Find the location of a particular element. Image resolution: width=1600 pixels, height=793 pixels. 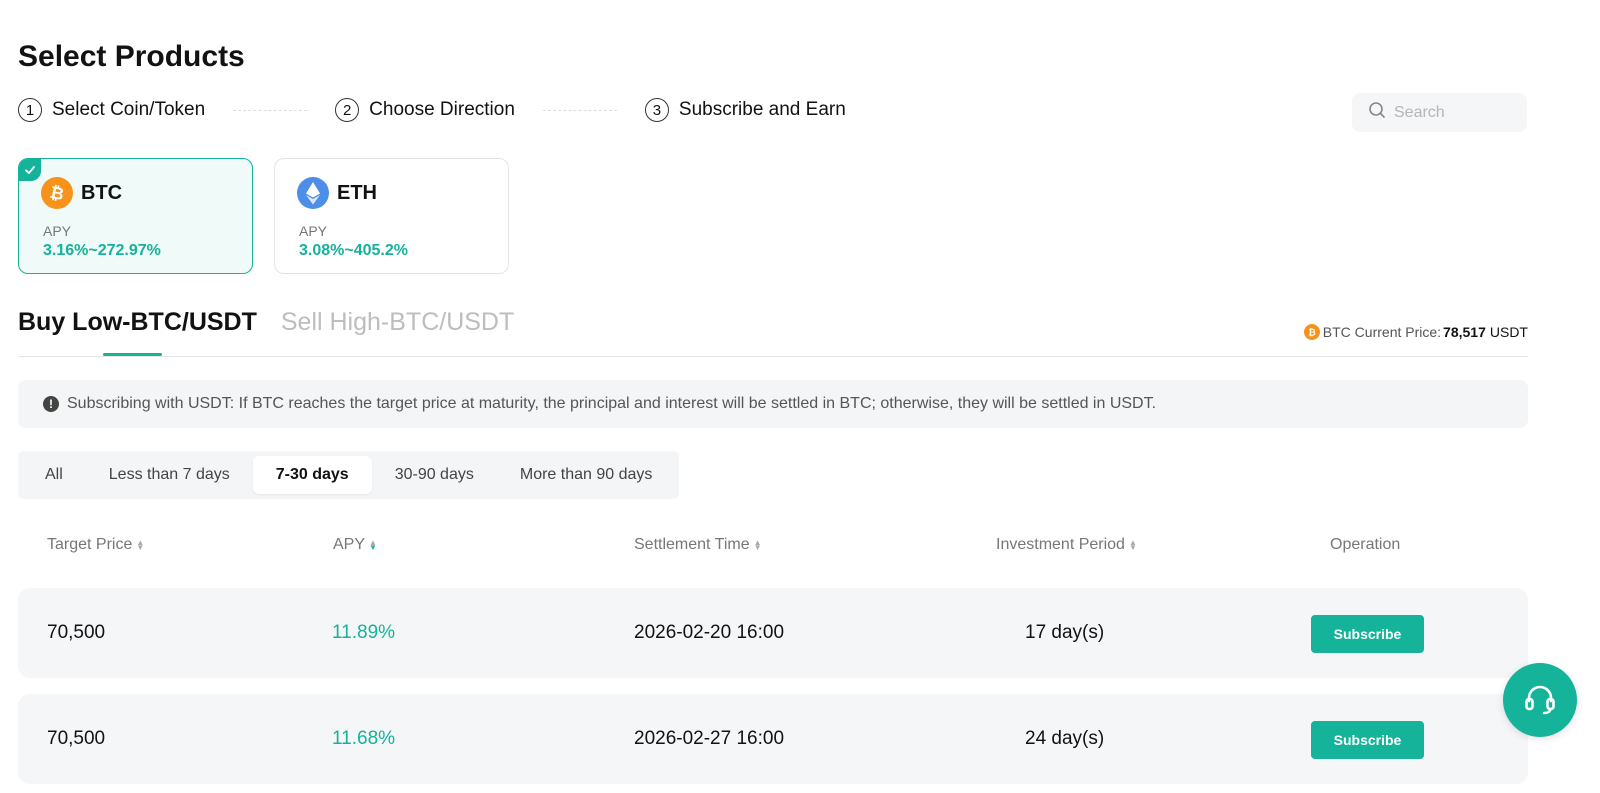

selected-check-icon is located at coordinates (30, 170).